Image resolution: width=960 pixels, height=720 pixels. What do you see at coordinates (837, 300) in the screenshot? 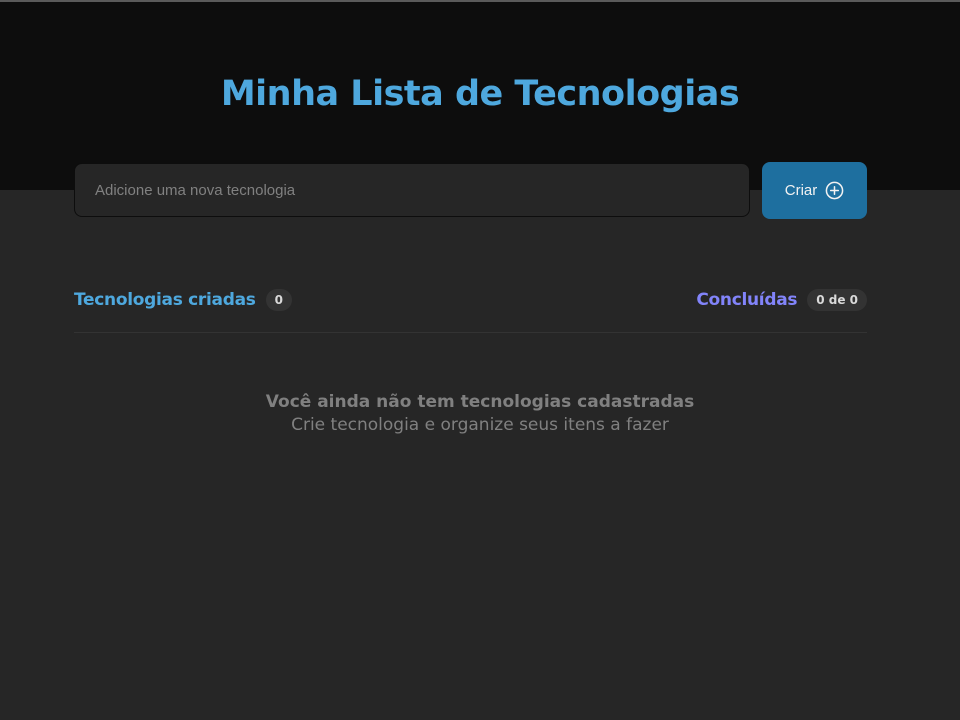
I see `done-count-badge: 0 de 0` at bounding box center [837, 300].